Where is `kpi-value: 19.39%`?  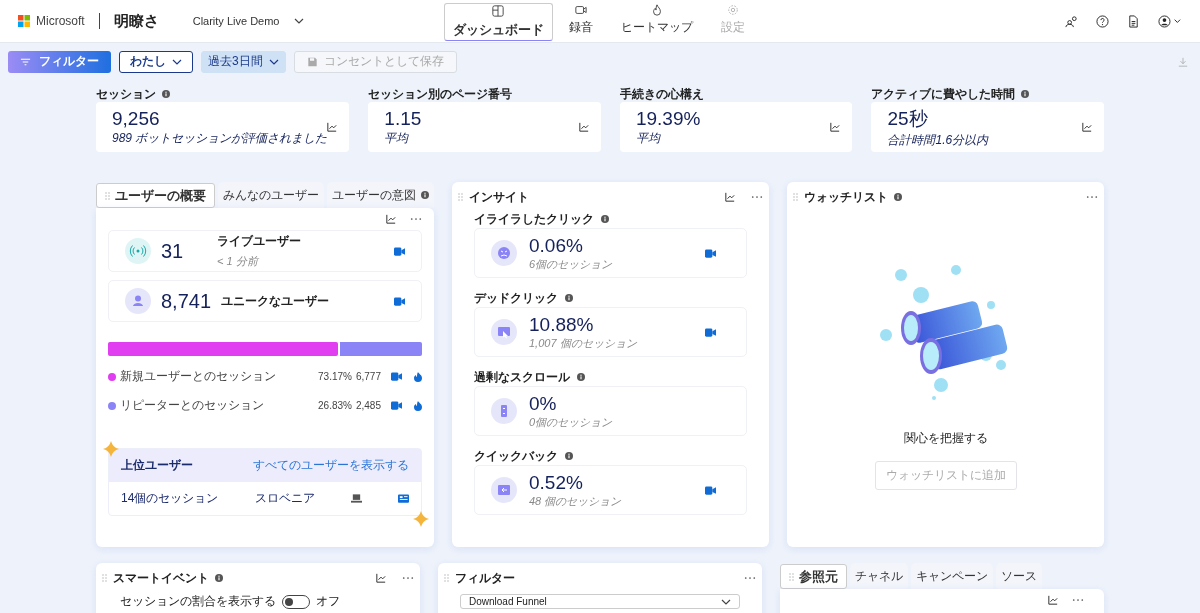
kpi-value: 19.39% is located at coordinates (668, 118).